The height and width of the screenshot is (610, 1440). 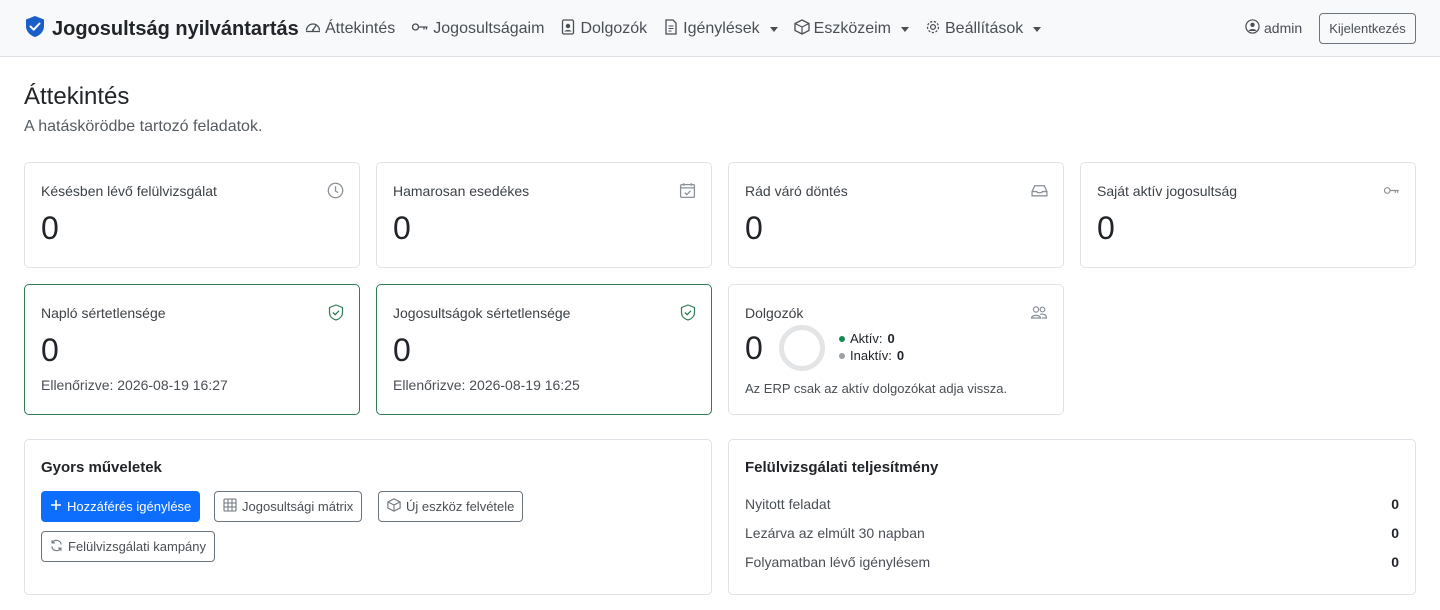 I want to click on user-menu: admin, so click(x=1273, y=28).